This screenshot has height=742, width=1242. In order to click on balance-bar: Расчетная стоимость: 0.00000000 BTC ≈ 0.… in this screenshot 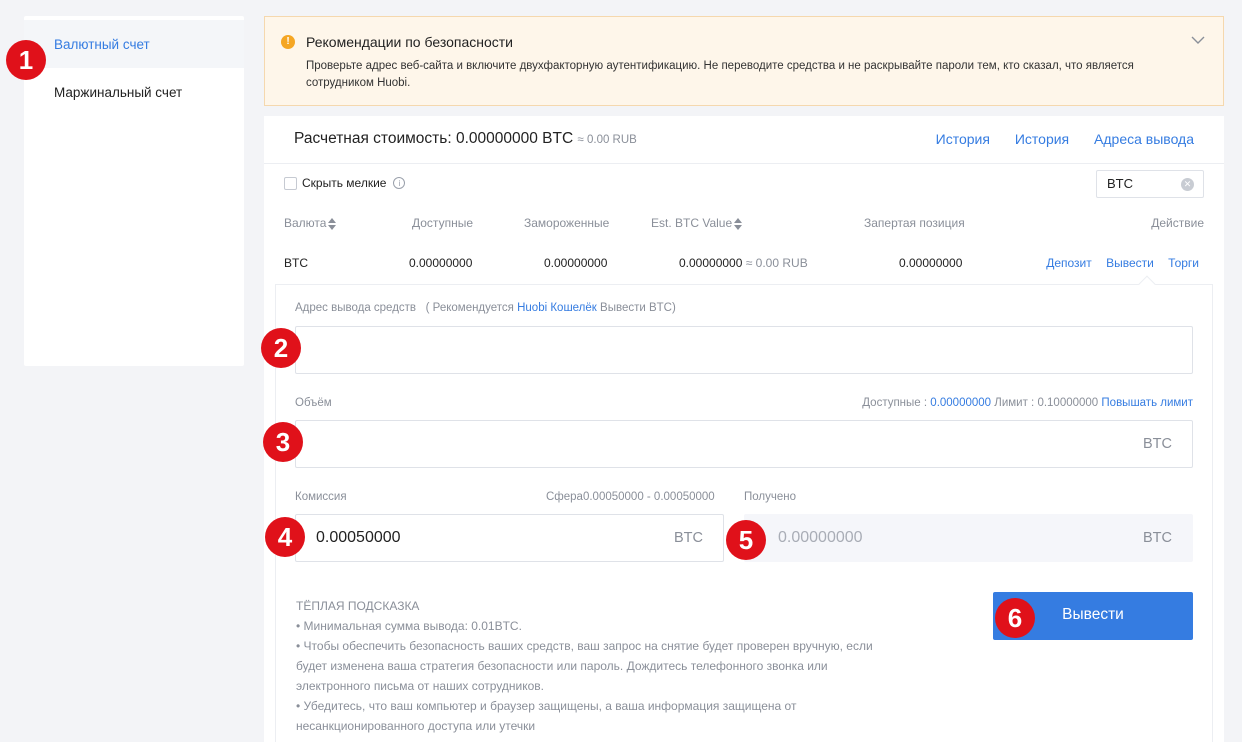, I will do `click(744, 140)`.